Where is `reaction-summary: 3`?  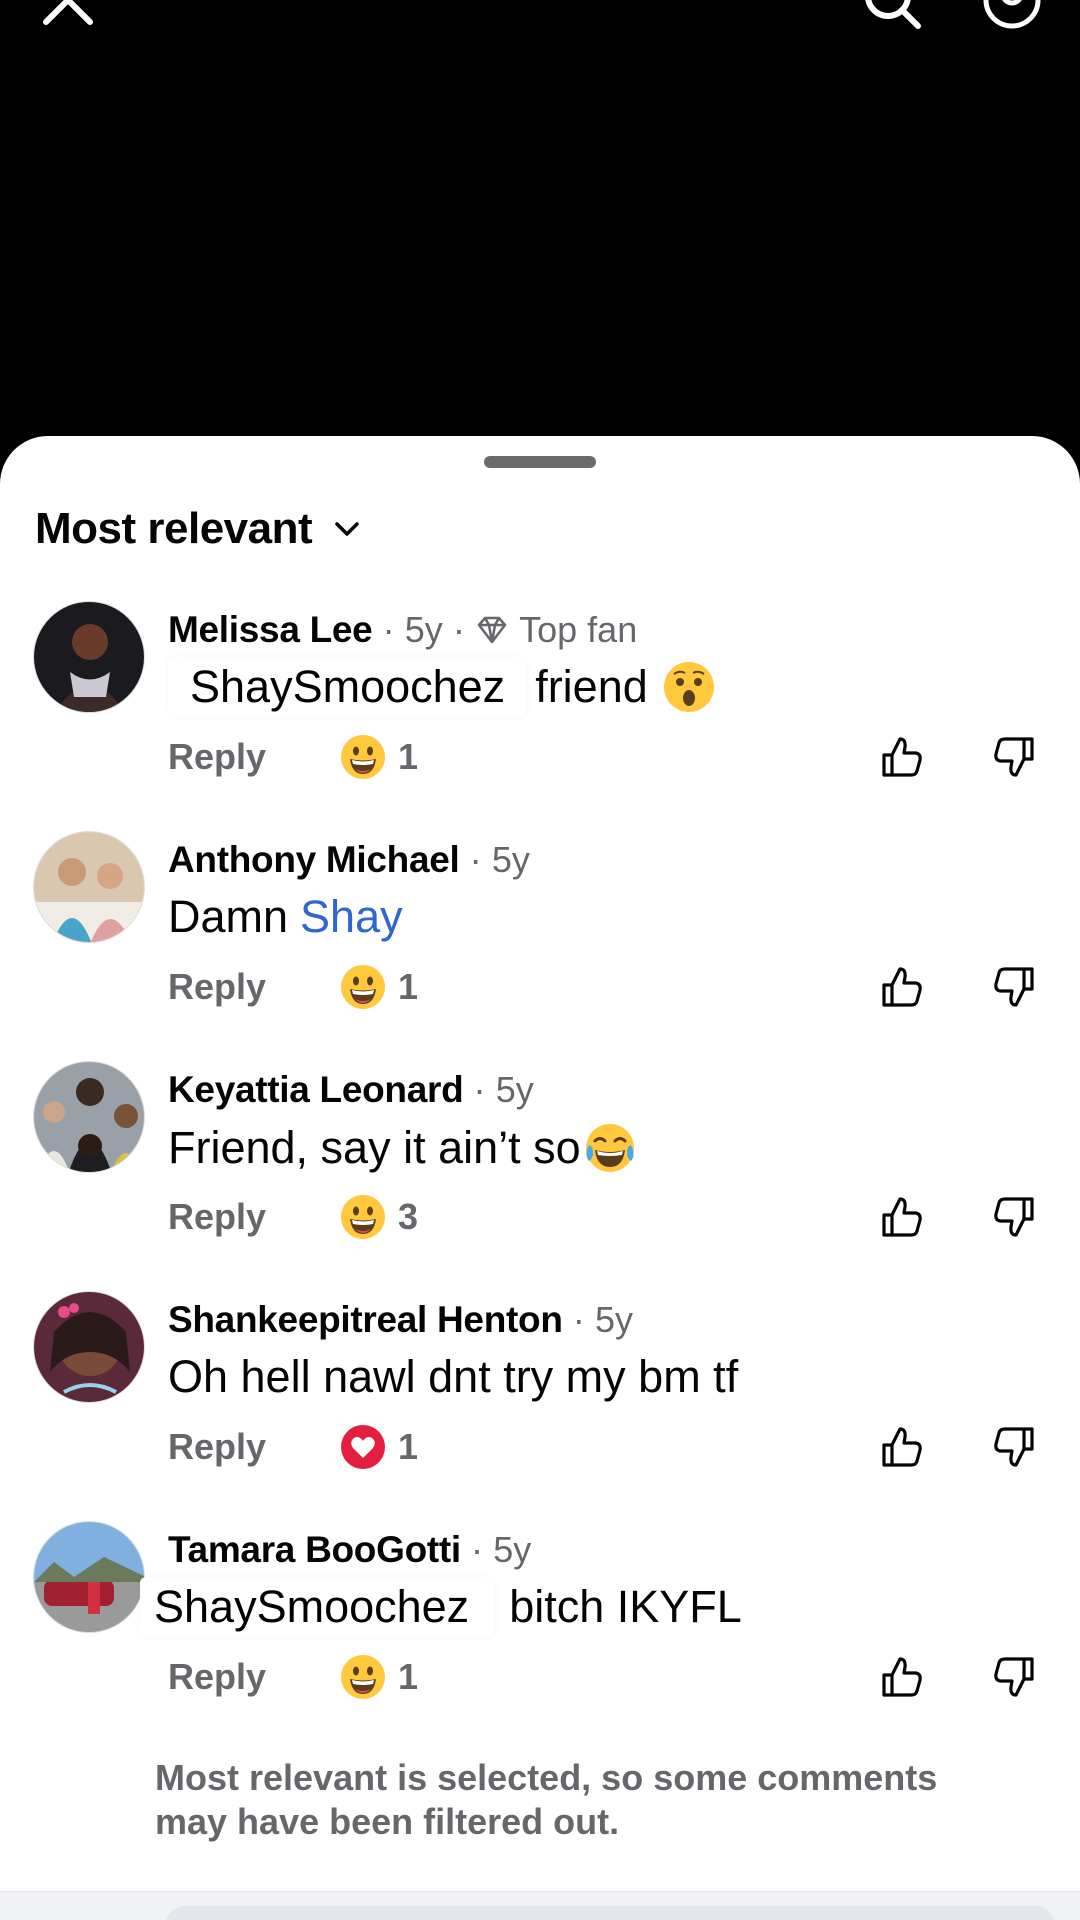 reaction-summary: 3 is located at coordinates (379, 1217).